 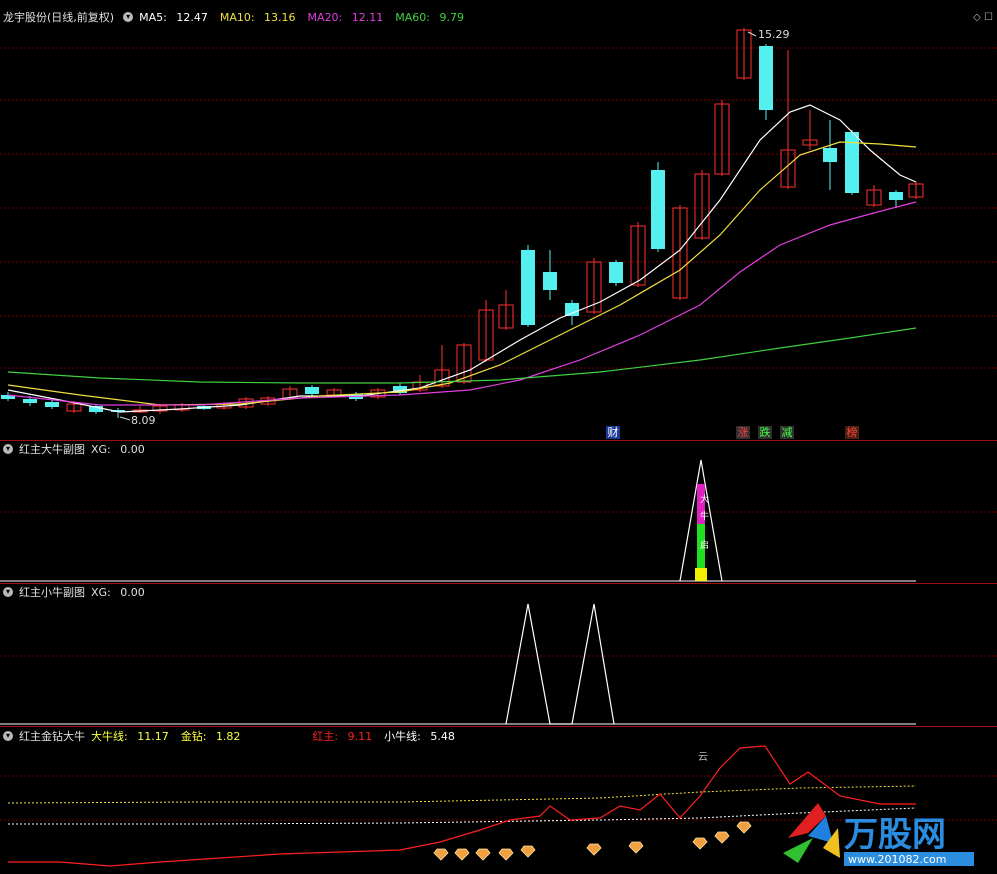 I want to click on xiaoniu-value: 5.48, so click(x=442, y=736).